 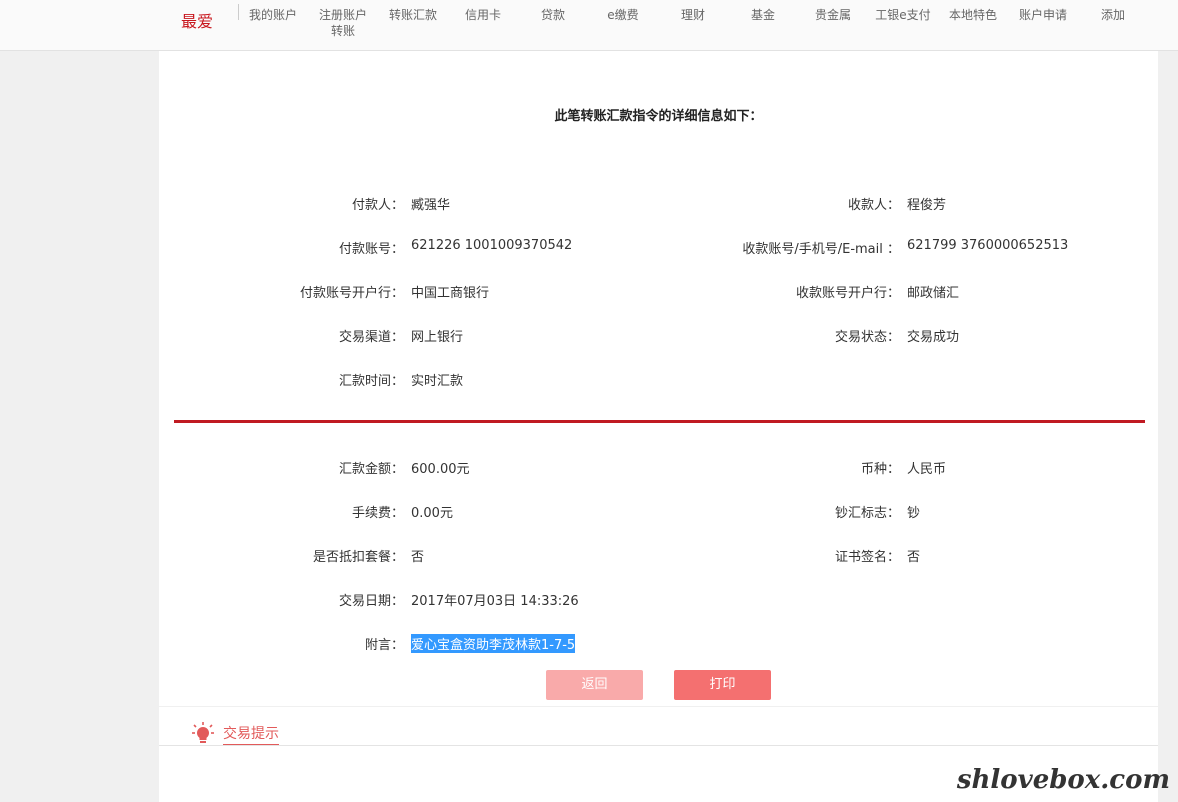 What do you see at coordinates (371, 249) in the screenshot?
I see `payer-account-label: 付款账号：` at bounding box center [371, 249].